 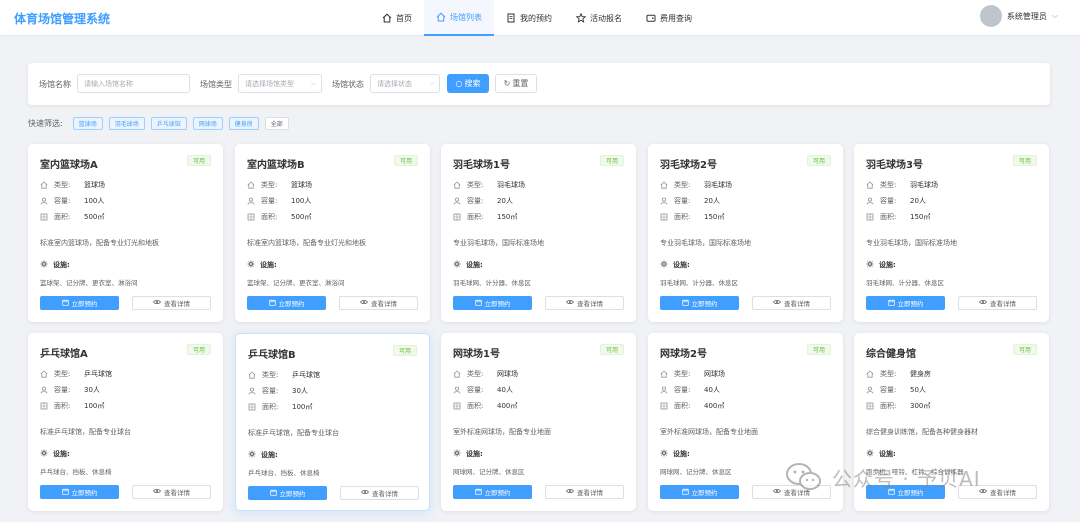 I want to click on user-menu: 系统管理员 ⌵, so click(x=1018, y=16).